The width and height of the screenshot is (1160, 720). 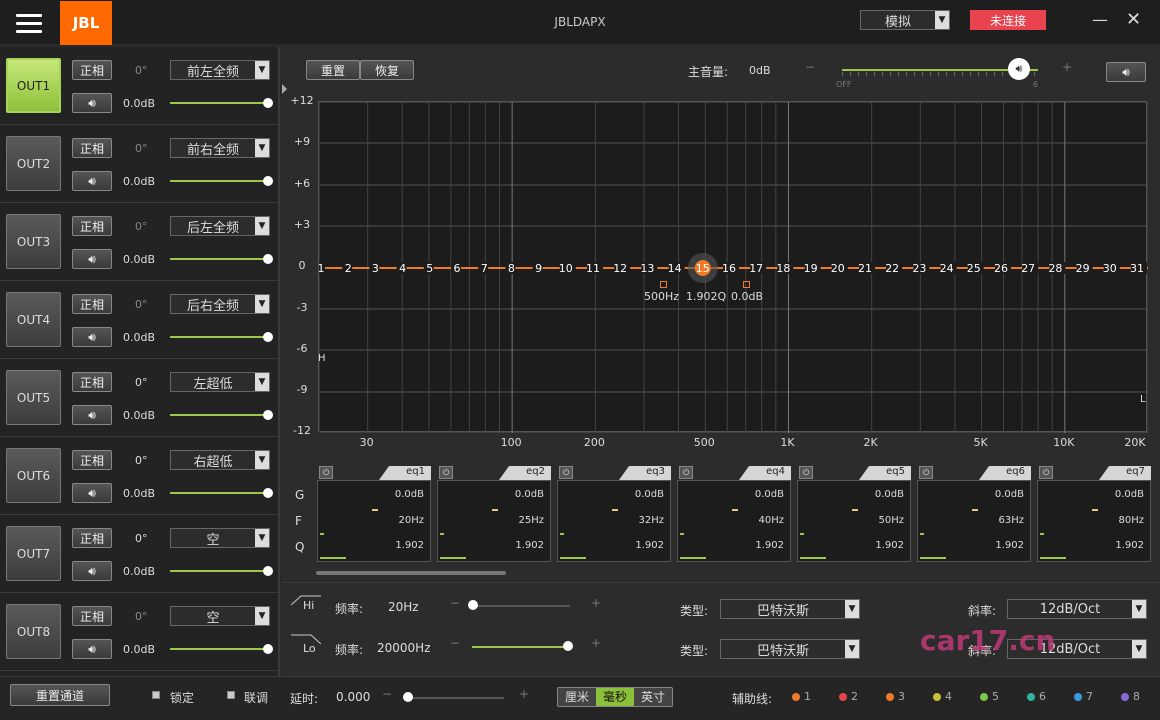 What do you see at coordinates (220, 226) in the screenshot?
I see `channel-select: 后左全频 ▼` at bounding box center [220, 226].